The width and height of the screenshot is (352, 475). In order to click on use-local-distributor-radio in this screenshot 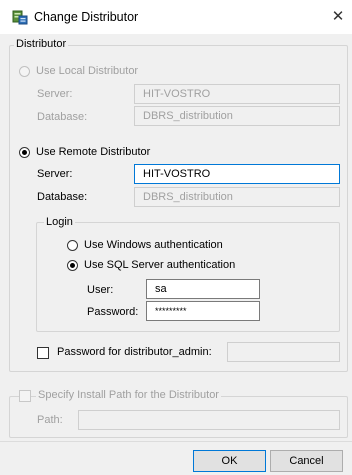, I will do `click(24, 71)`.